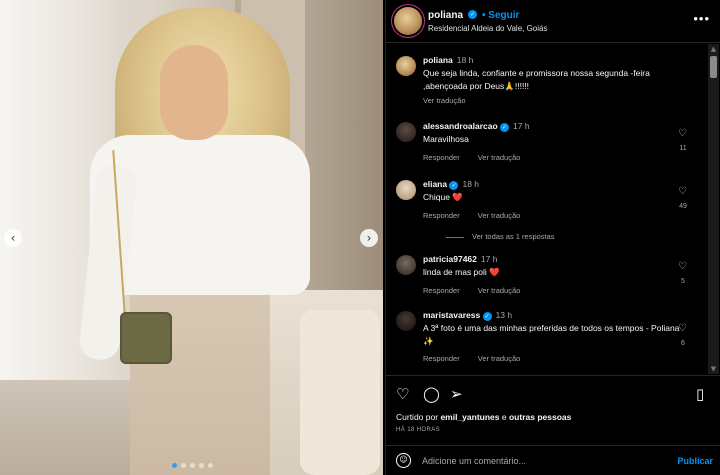  I want to click on replies-divider, so click(455, 237).